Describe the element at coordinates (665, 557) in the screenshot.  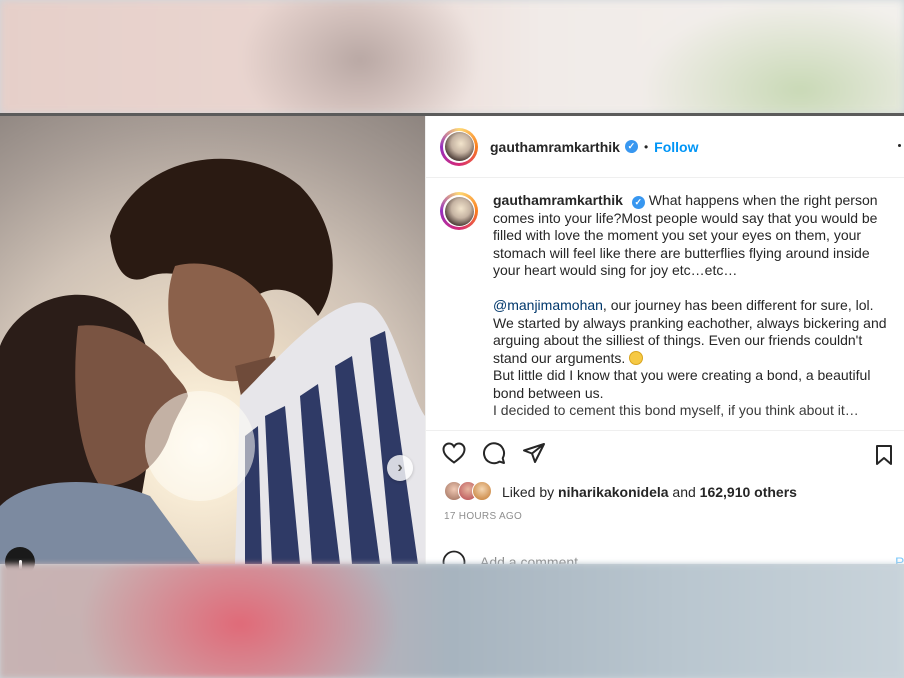
I see `add-comment-row: Add a comment... Post` at that location.